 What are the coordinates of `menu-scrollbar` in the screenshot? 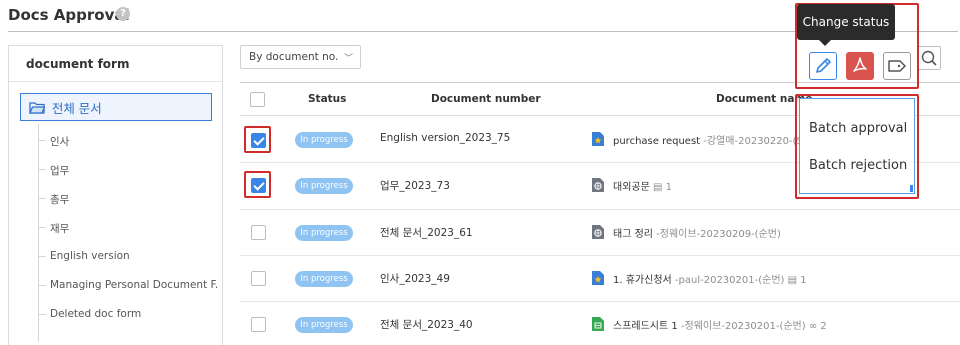 It's located at (911, 188).